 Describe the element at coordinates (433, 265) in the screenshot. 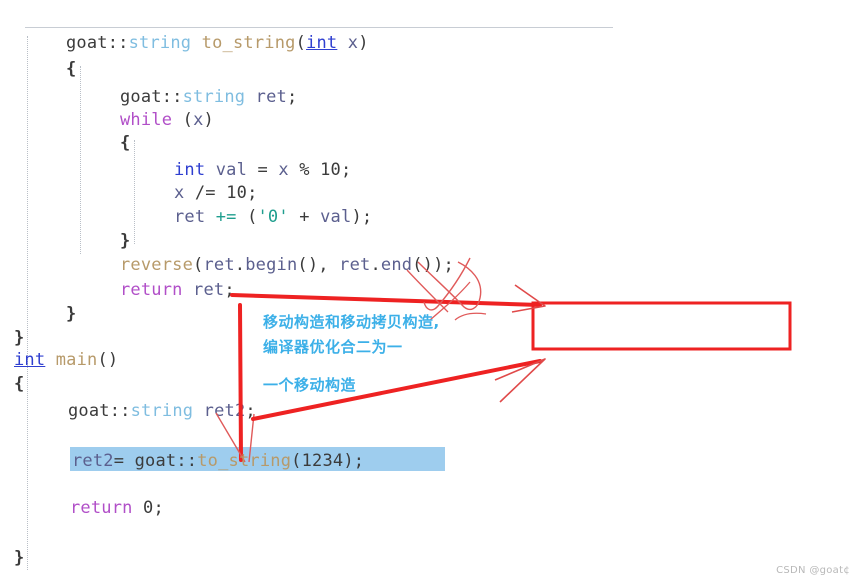

I see `token-call-parens-close: ());` at that location.